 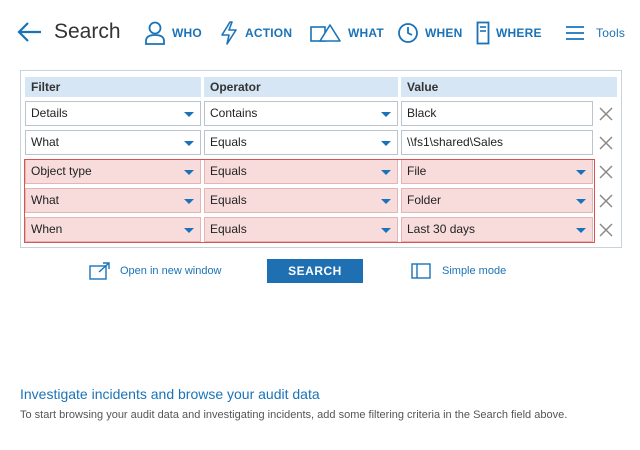 What do you see at coordinates (497, 113) in the screenshot?
I see `value-input: Black` at bounding box center [497, 113].